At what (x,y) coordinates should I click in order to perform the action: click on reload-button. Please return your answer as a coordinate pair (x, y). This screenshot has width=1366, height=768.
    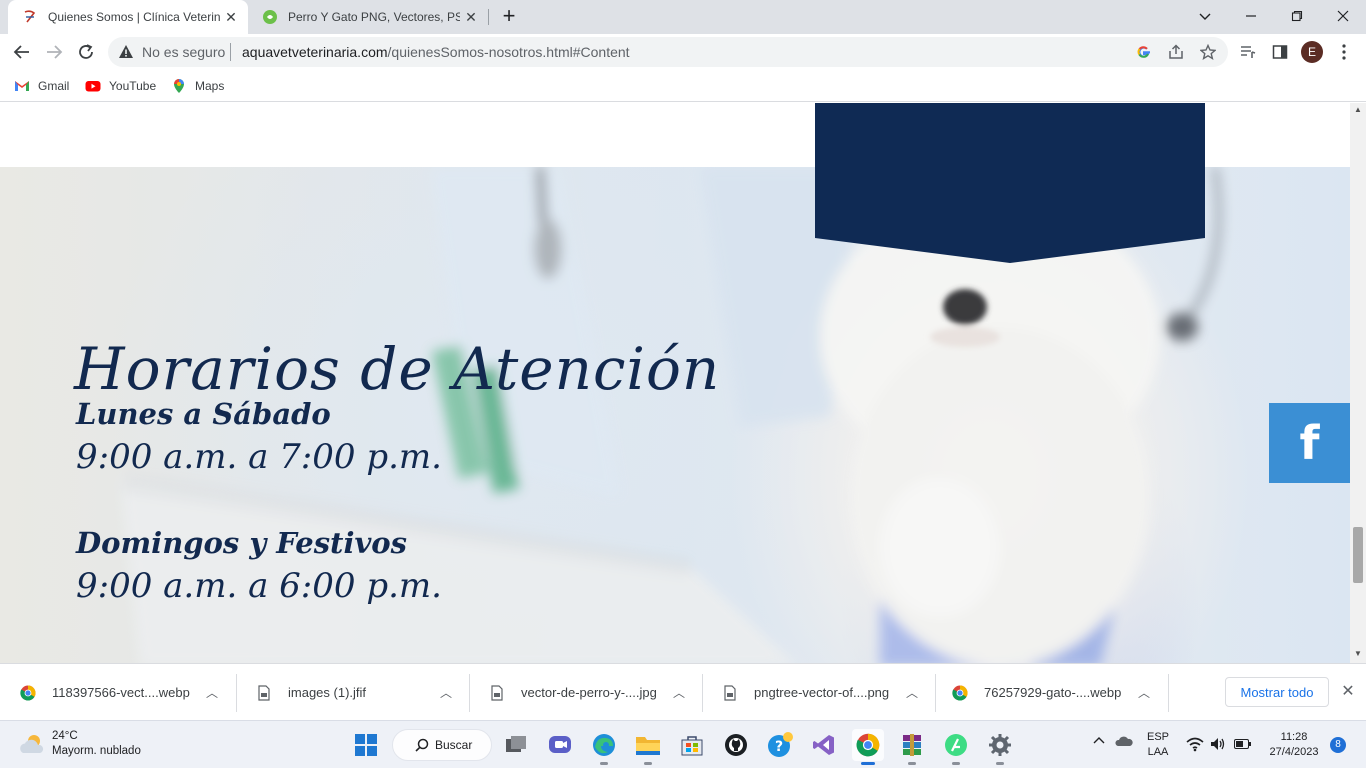
    Looking at the image, I should click on (86, 52).